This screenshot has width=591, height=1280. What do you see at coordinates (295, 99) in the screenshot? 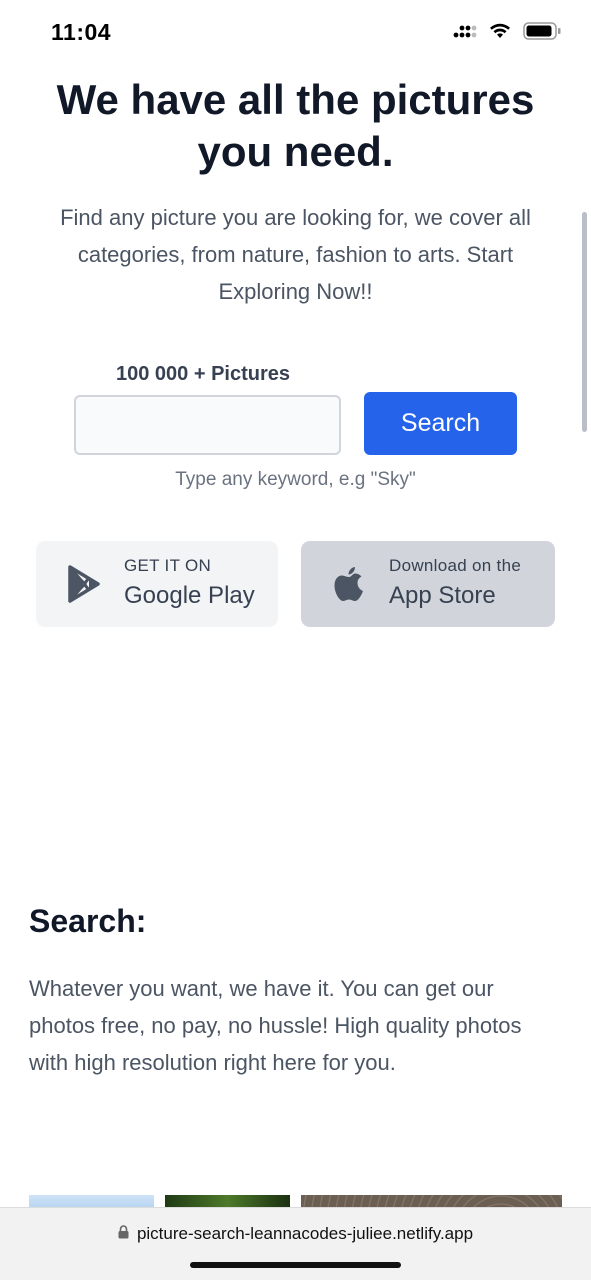
I see `hero-title-line-1: We have all the pictures` at bounding box center [295, 99].